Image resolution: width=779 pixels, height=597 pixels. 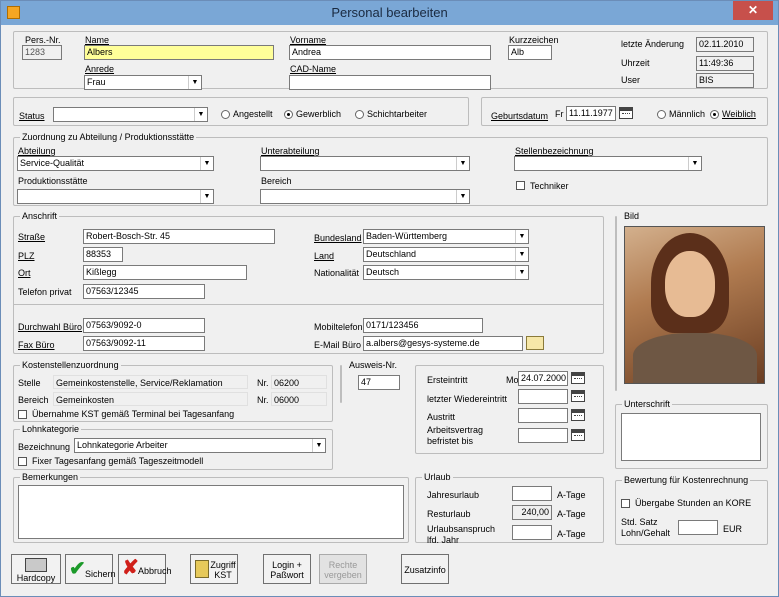 I want to click on name-field: Albers, so click(x=179, y=52).